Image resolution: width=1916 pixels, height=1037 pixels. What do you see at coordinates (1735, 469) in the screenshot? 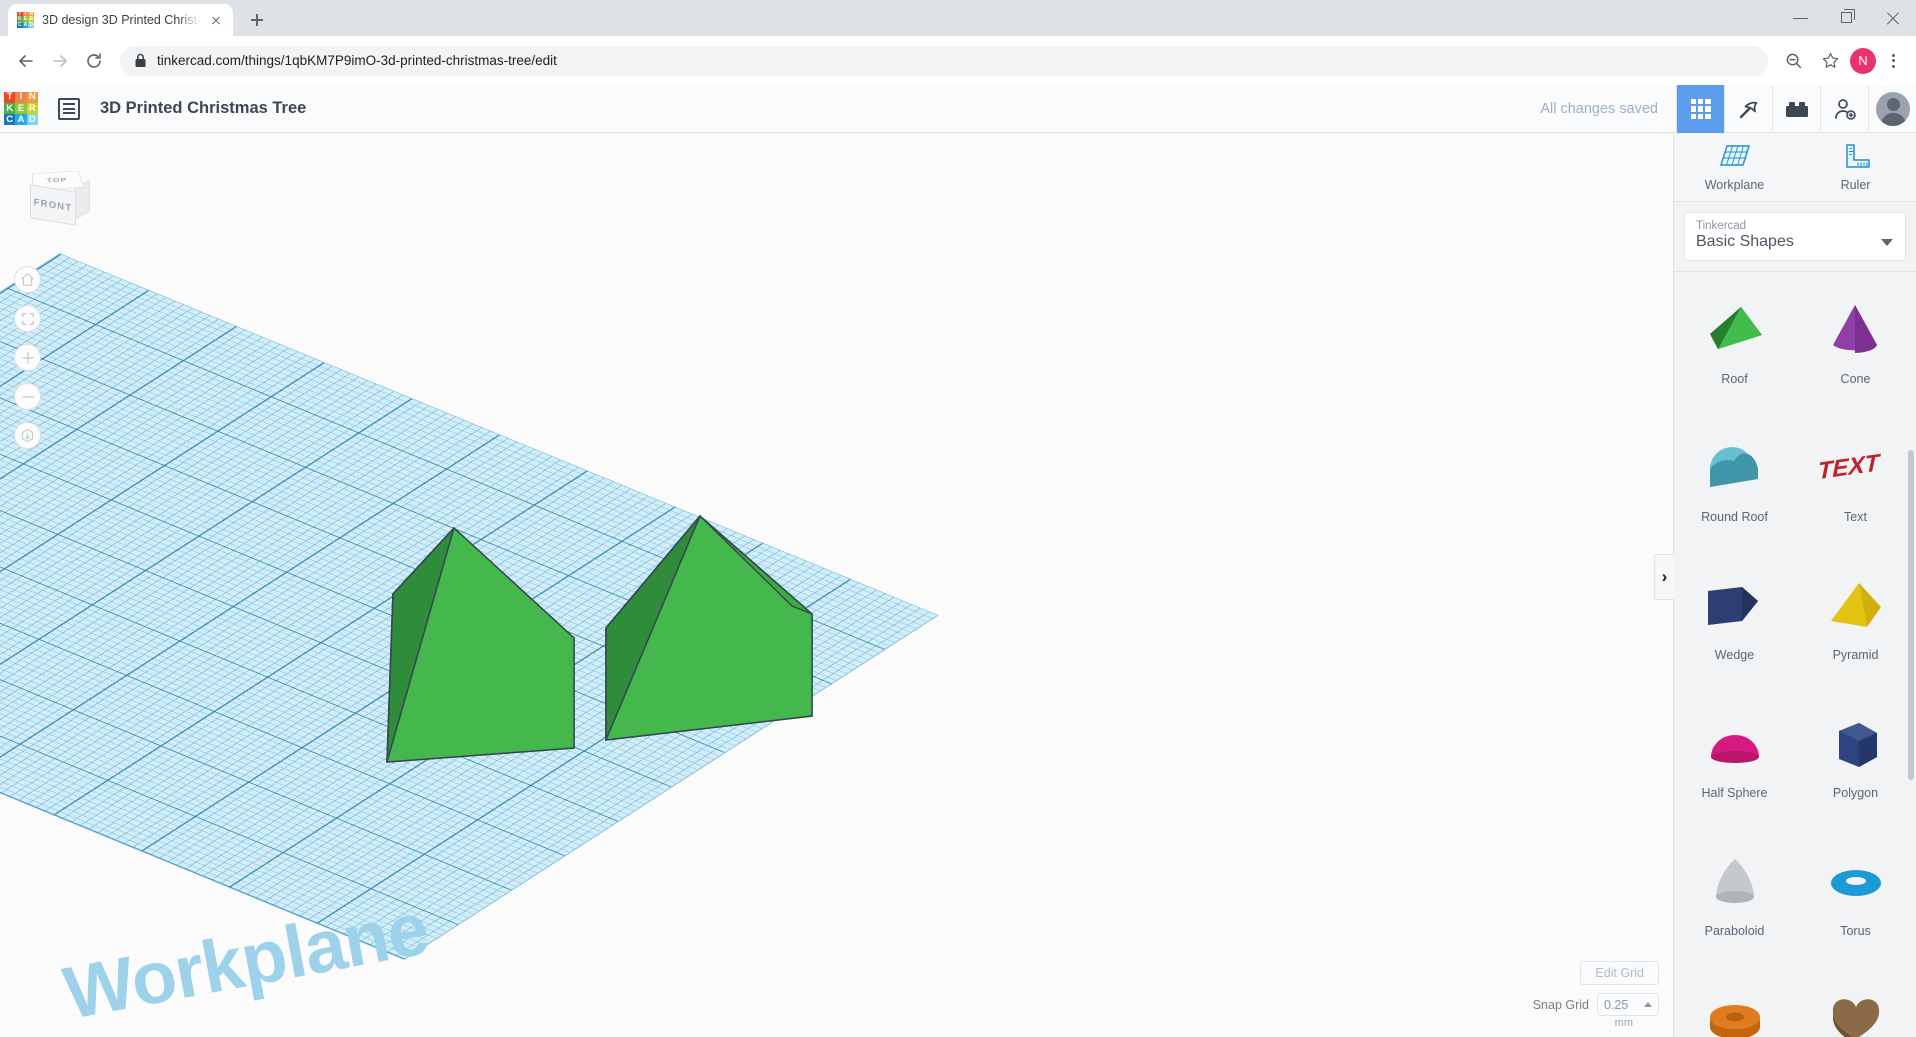
I see `round-roof-shape-icon` at bounding box center [1735, 469].